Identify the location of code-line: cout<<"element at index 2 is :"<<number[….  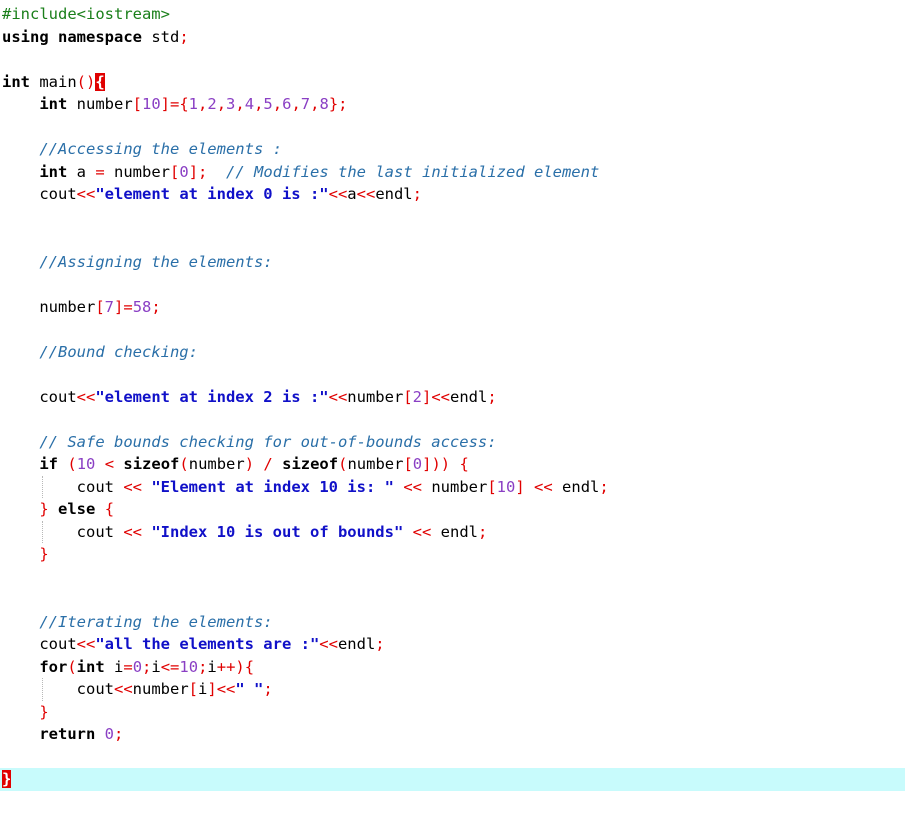
(452, 397).